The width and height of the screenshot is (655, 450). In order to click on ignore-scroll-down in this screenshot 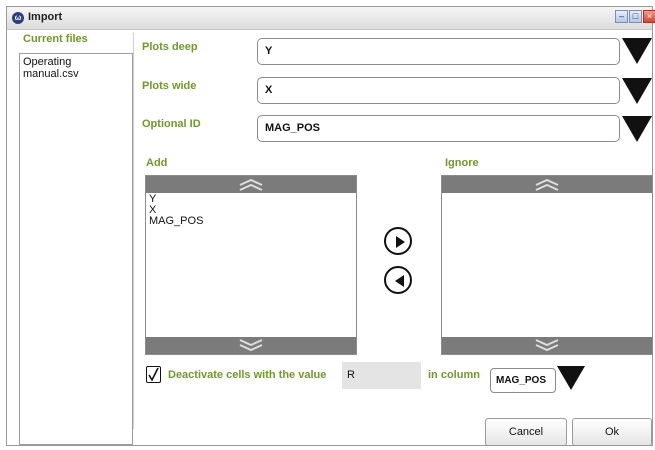, I will do `click(547, 345)`.